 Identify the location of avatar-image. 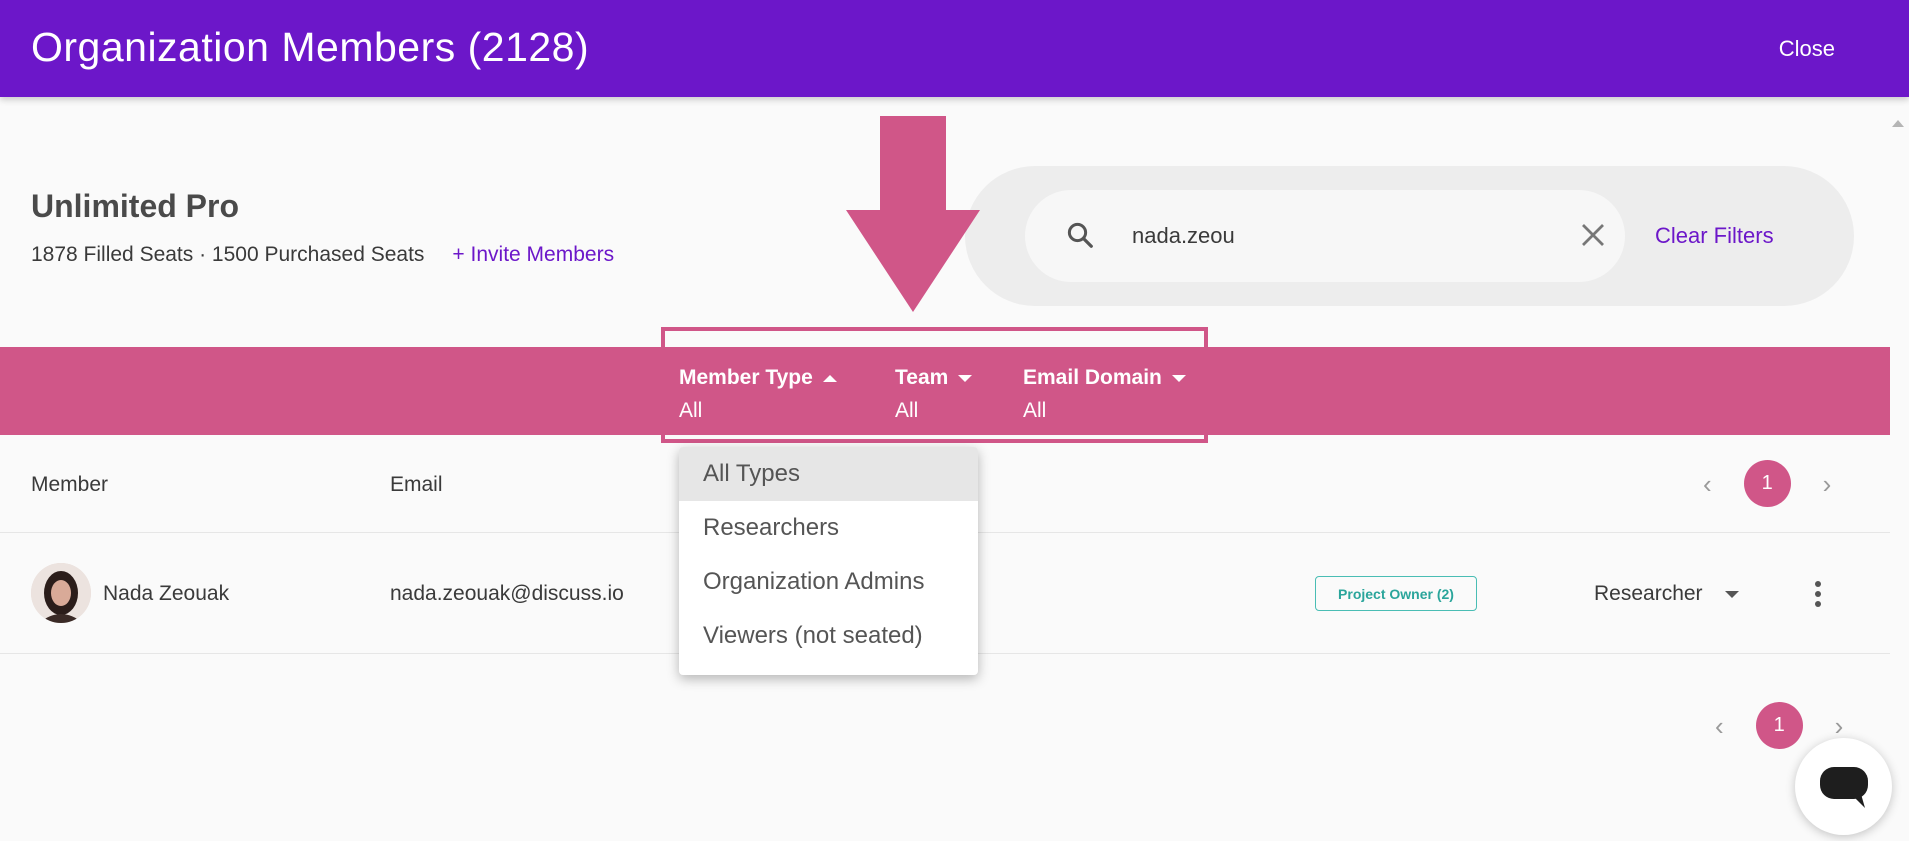
(61, 593).